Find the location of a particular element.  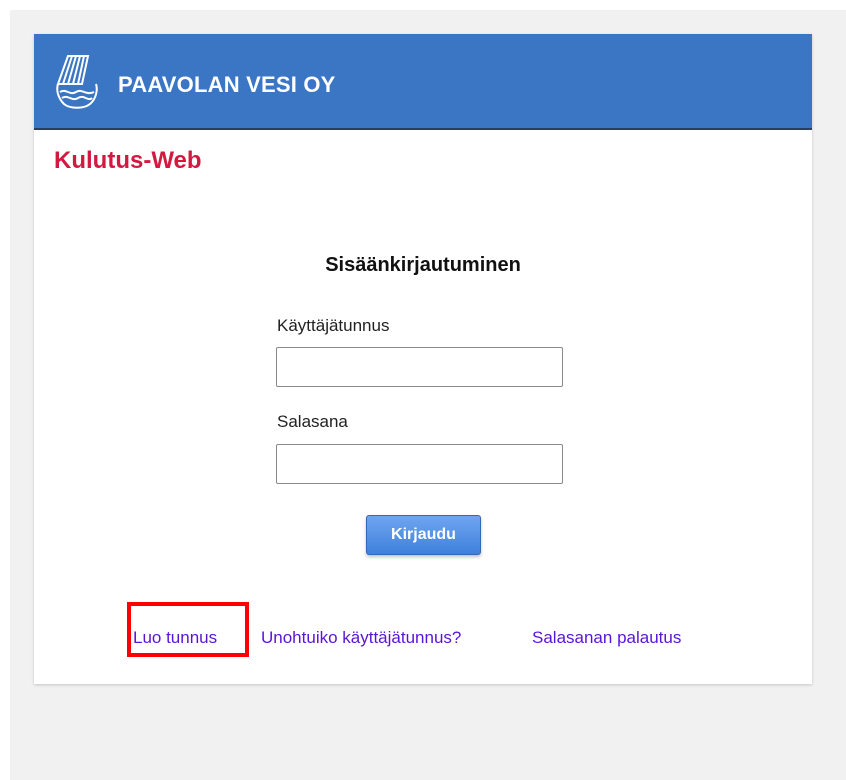

waterfall-logo-icon is located at coordinates (77, 82).